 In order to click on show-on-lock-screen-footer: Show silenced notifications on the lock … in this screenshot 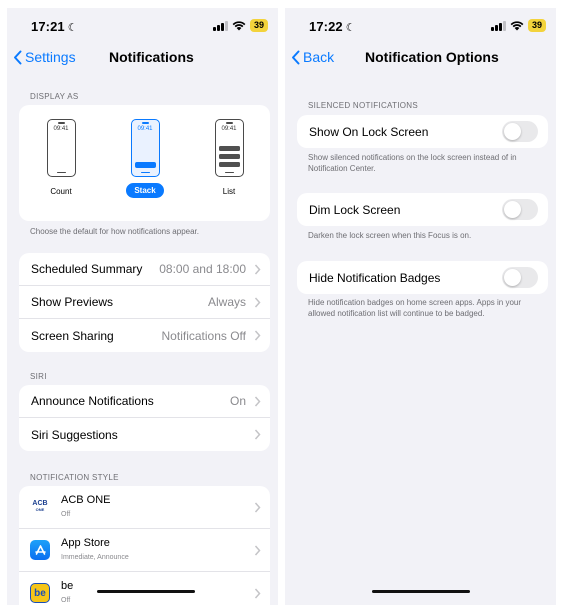, I will do `click(412, 163)`.